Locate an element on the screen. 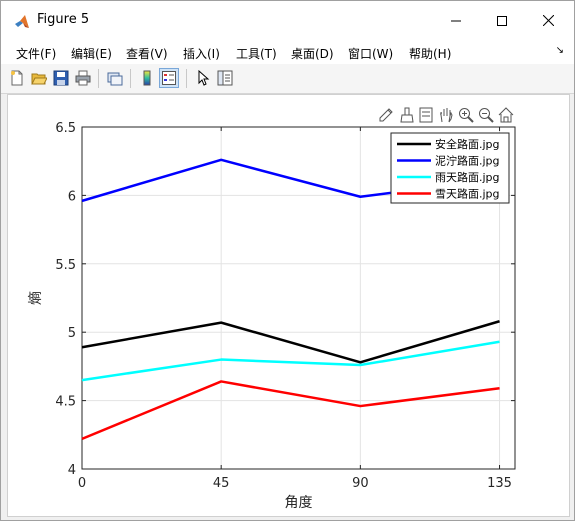 This screenshot has height=521, width=575. menu-help: 帮助(H) is located at coordinates (430, 53).